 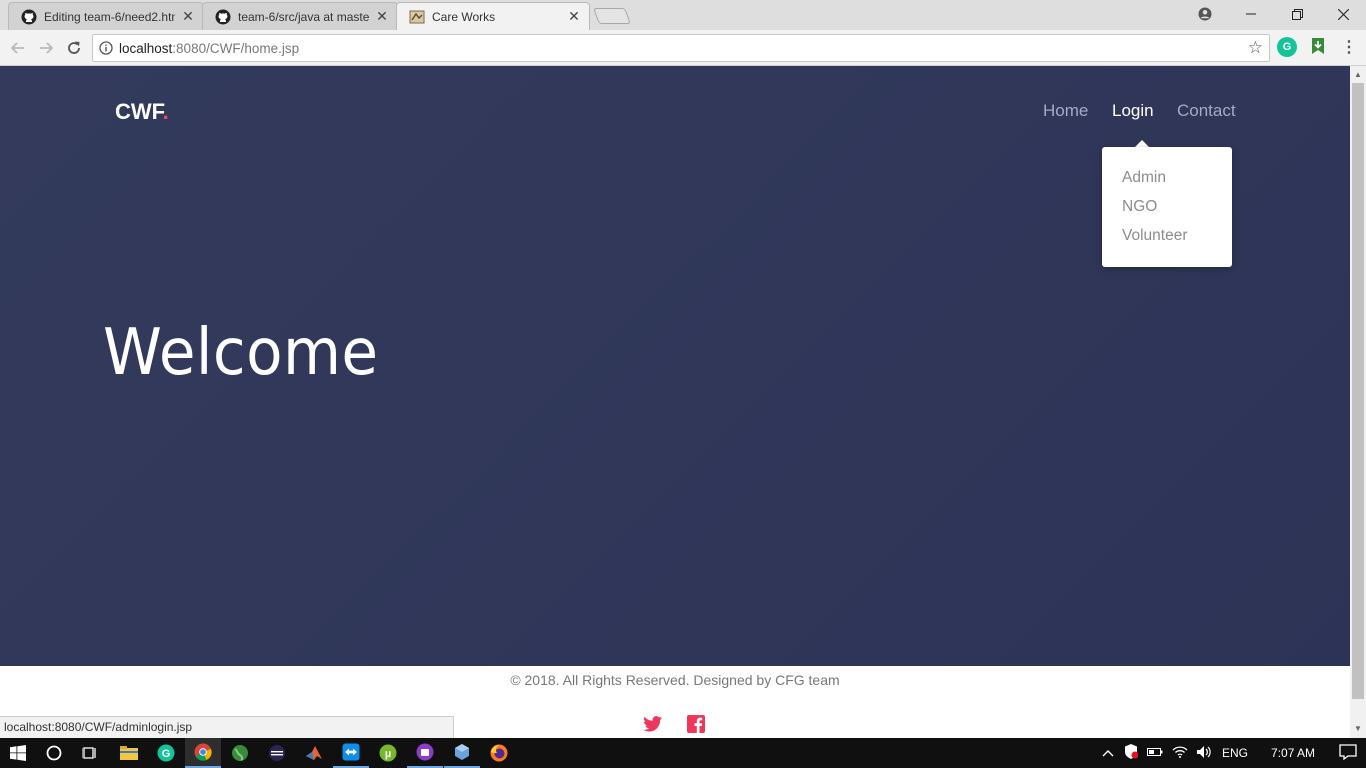 I want to click on reload-button, so click(x=74, y=48).